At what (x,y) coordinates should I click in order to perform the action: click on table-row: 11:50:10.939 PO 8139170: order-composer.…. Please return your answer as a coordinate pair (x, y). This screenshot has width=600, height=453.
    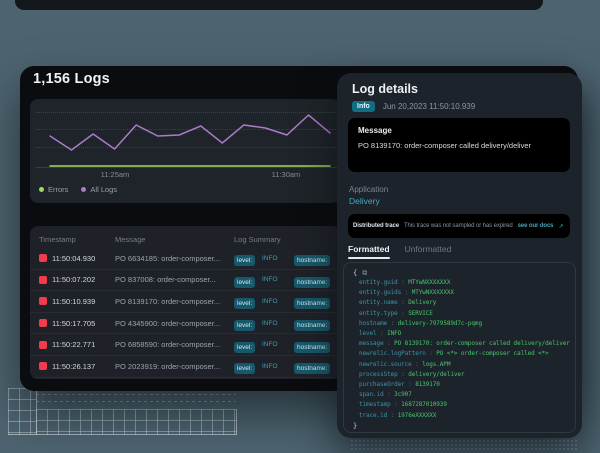
    Looking at the image, I should click on (185, 302).